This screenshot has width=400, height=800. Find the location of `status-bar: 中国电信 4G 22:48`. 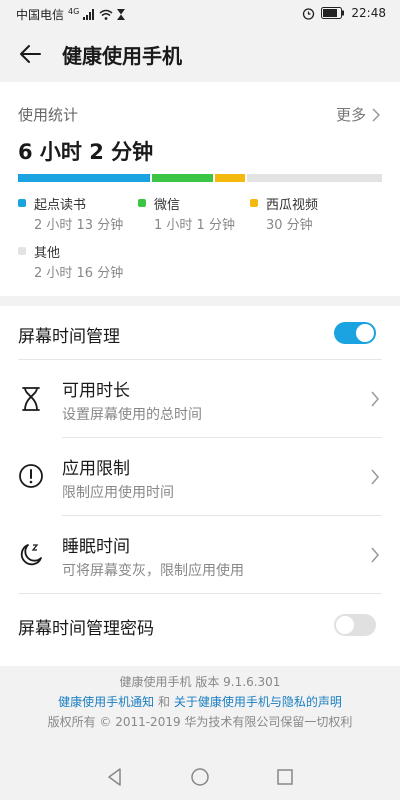

status-bar: 中国电信 4G 22:48 is located at coordinates (200, 14).